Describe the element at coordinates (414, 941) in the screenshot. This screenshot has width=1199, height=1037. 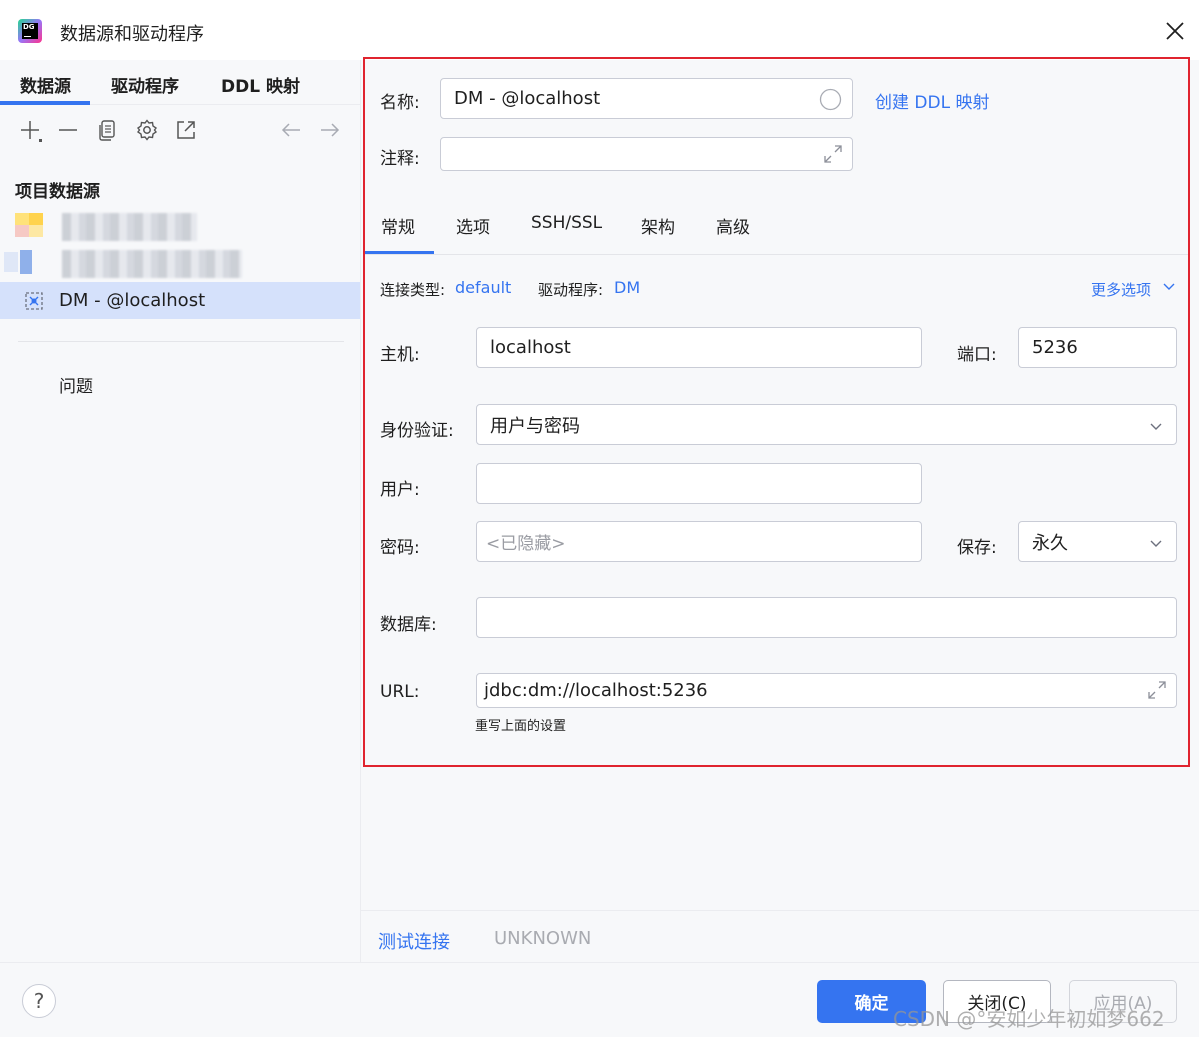
I see `test-connection-link: 测试连接` at that location.